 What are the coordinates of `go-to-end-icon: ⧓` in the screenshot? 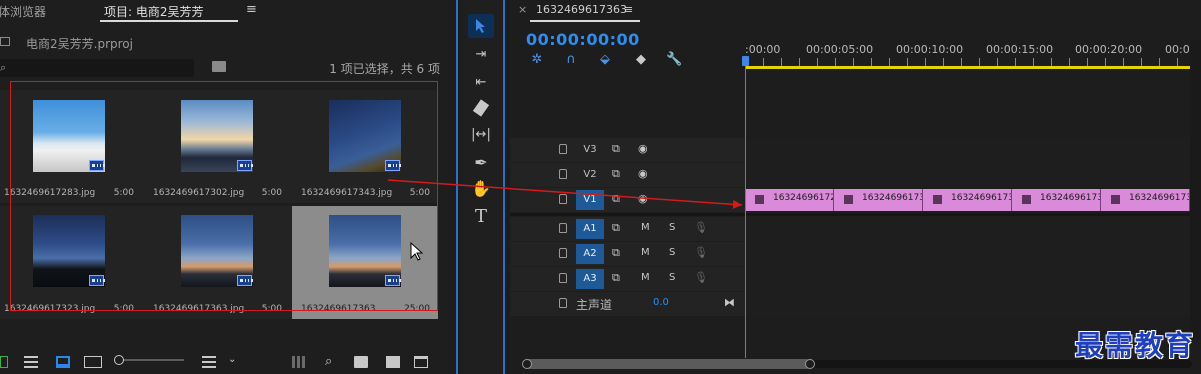 It's located at (729, 302).